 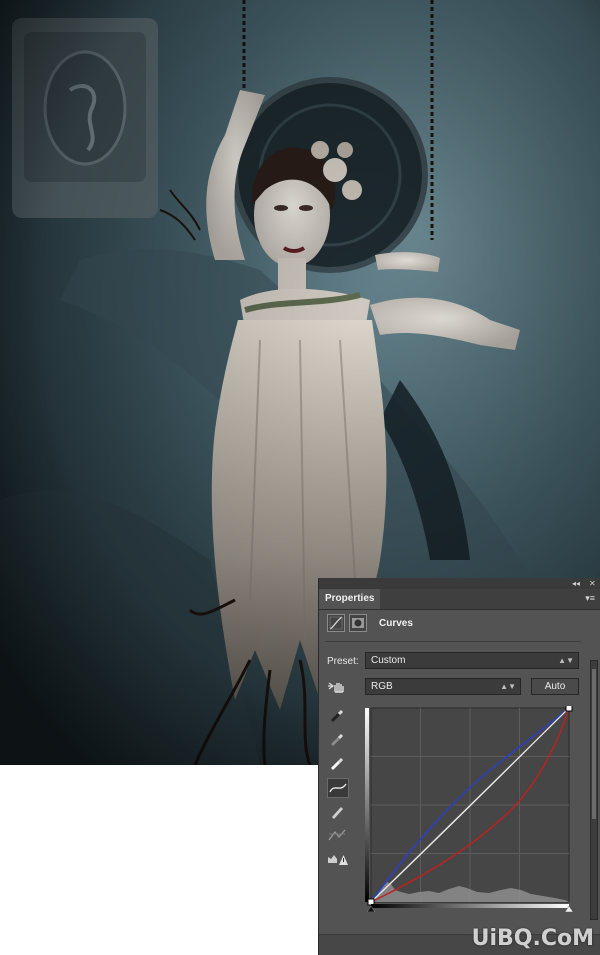 I want to click on preset-value: Custom, so click(x=388, y=660).